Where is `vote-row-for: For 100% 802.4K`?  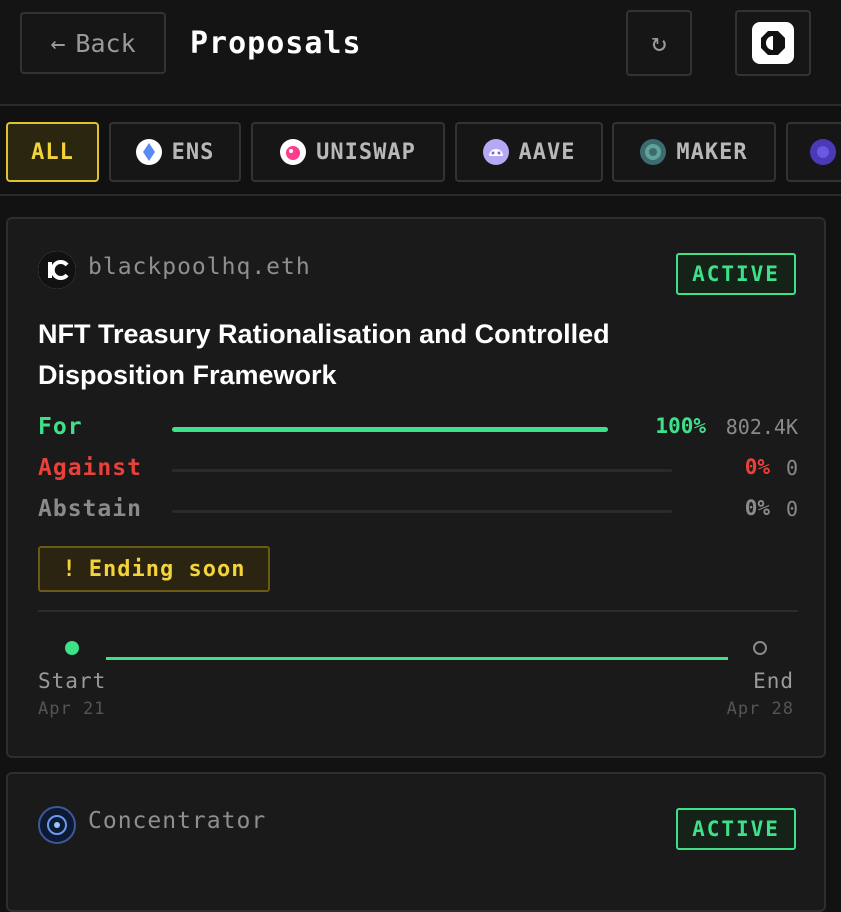 vote-row-for: For 100% 802.4K is located at coordinates (418, 429).